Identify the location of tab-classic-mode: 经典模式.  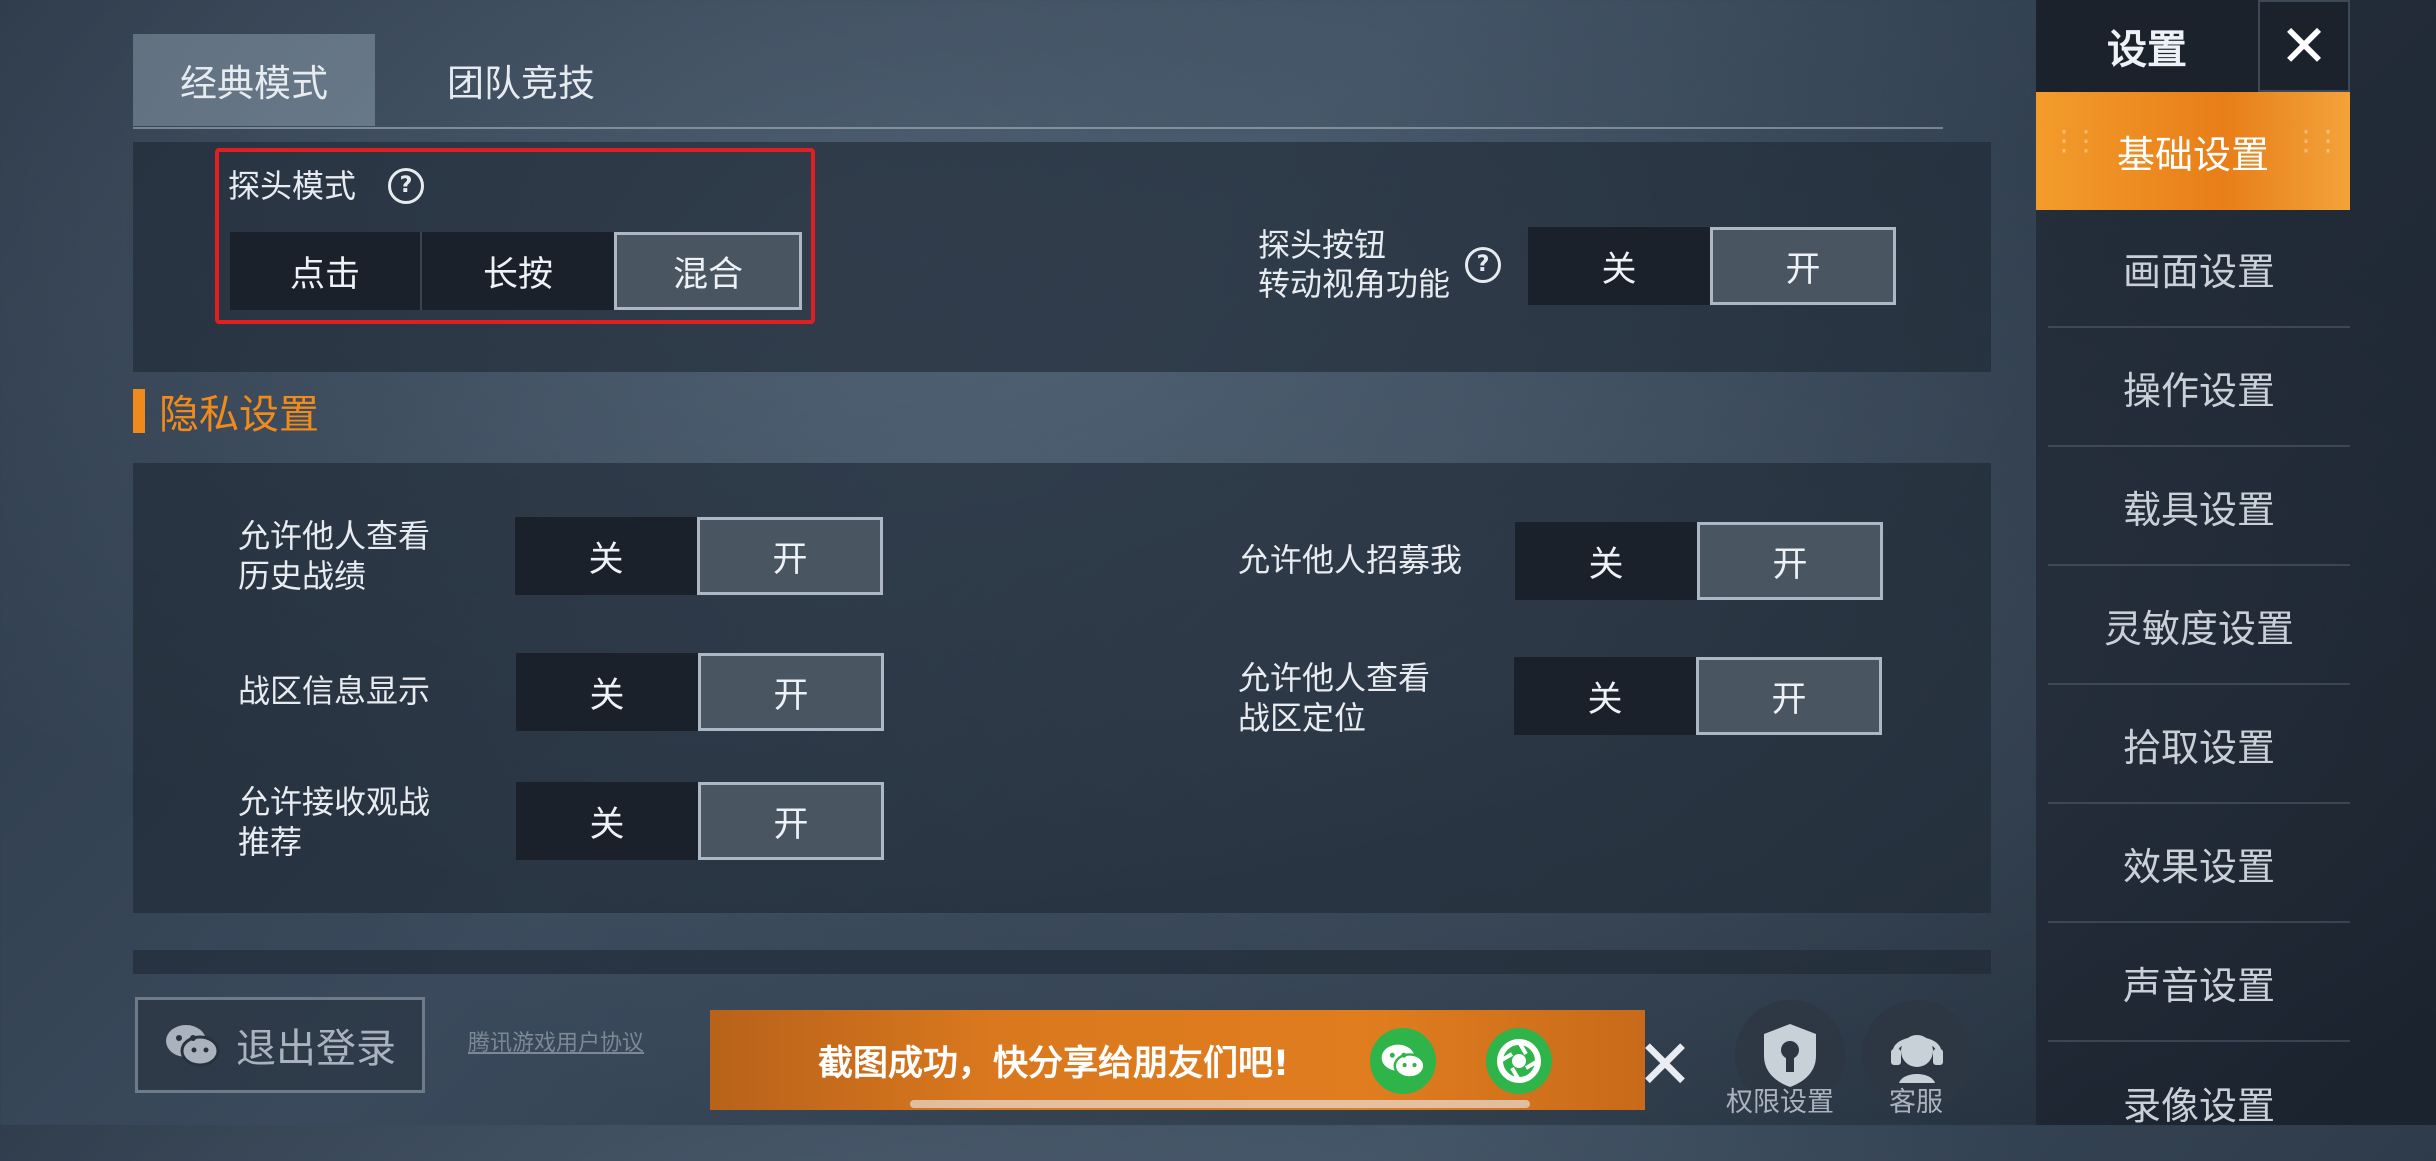
(254, 80).